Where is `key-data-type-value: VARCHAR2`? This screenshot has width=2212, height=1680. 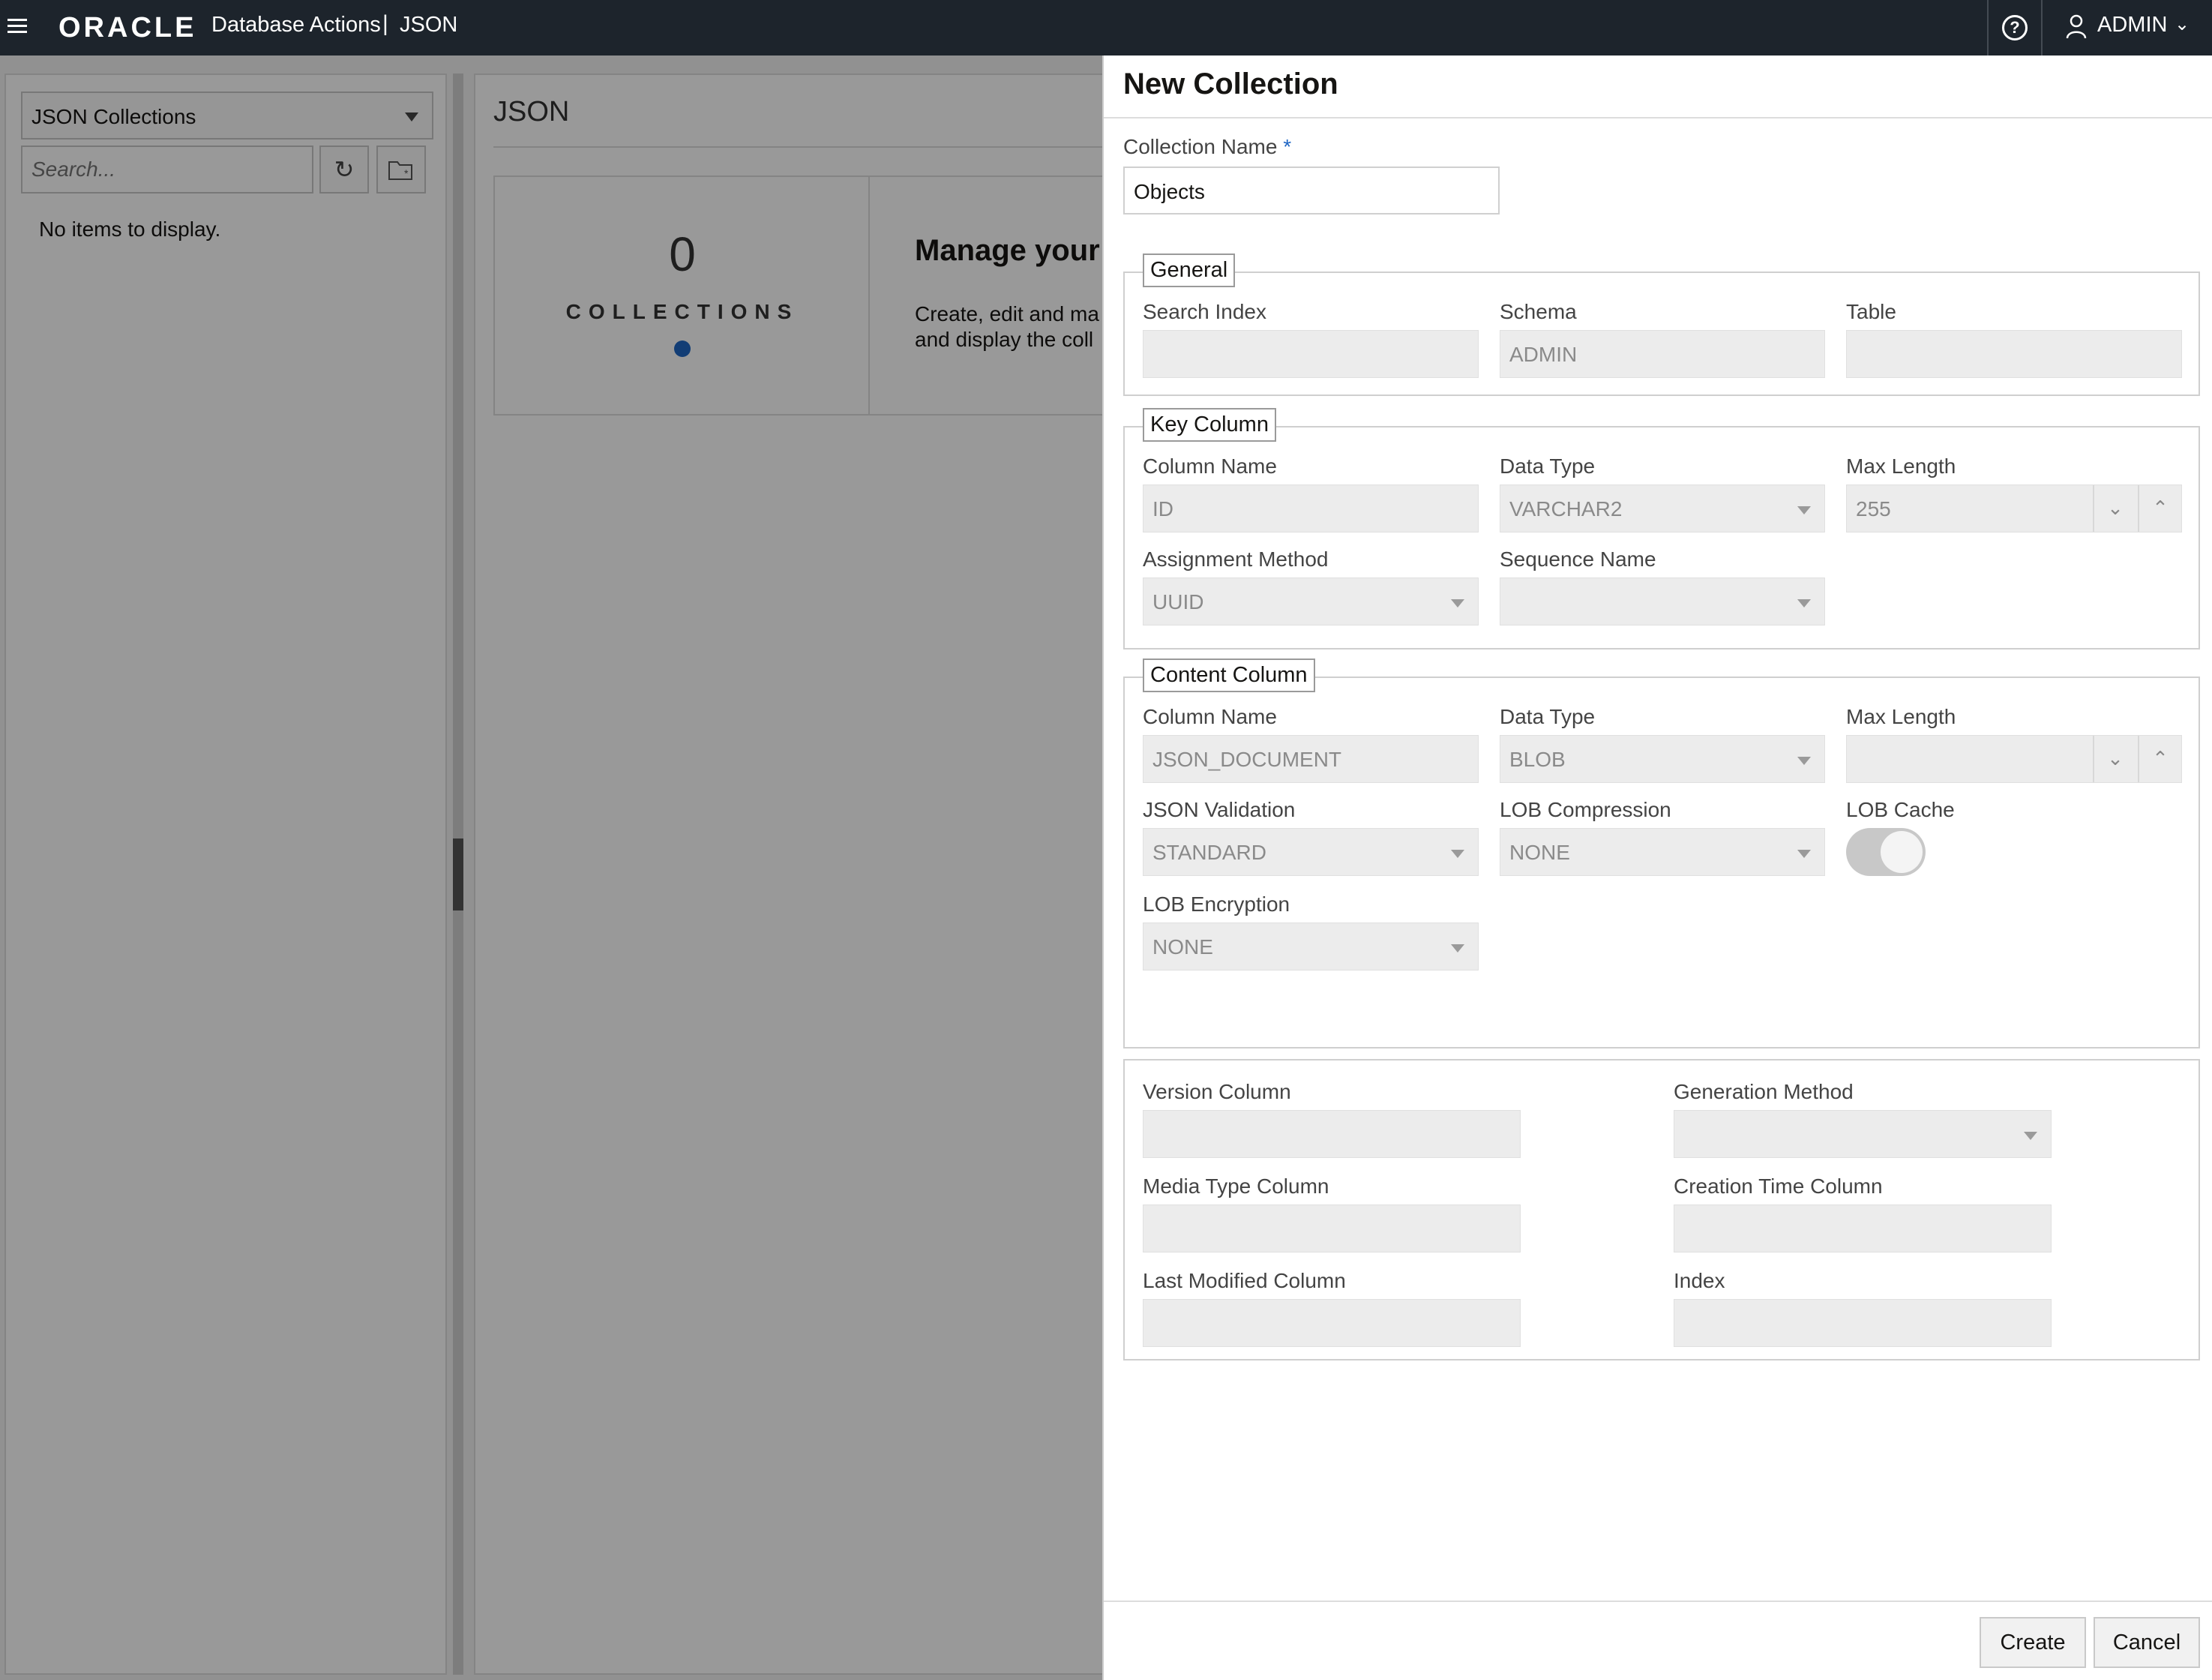
key-data-type-value: VARCHAR2 is located at coordinates (1566, 508).